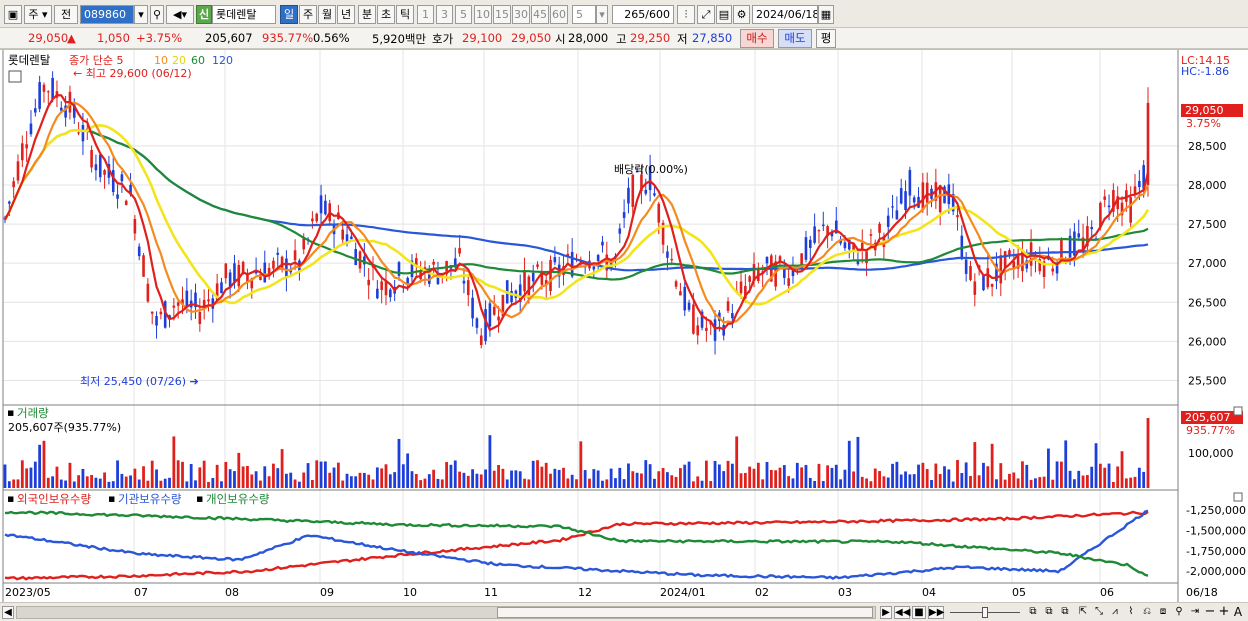 This screenshot has height=621, width=1248. What do you see at coordinates (157, 14) in the screenshot?
I see `search-icon: ⚲` at bounding box center [157, 14].